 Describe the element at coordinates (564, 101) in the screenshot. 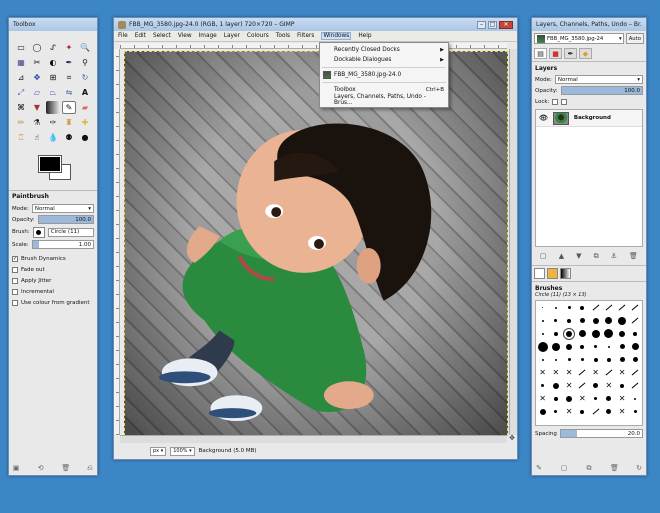

I see `lock-alpha-checkbox` at that location.